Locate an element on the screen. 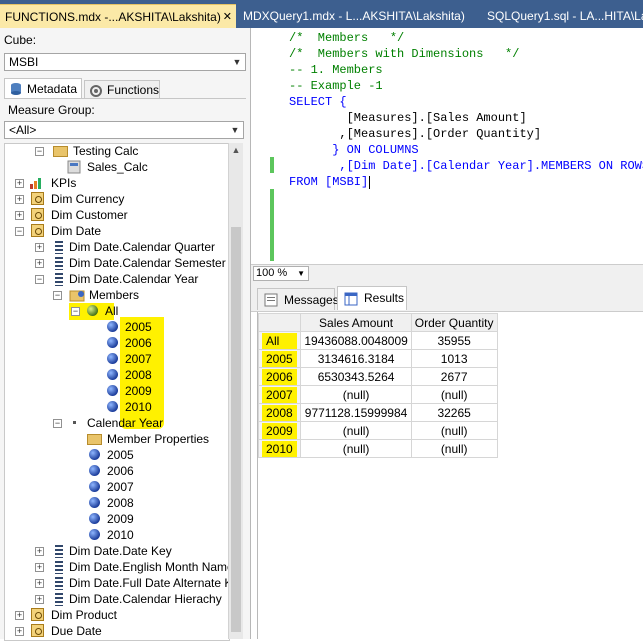  row-header: 2006 is located at coordinates (279, 376).